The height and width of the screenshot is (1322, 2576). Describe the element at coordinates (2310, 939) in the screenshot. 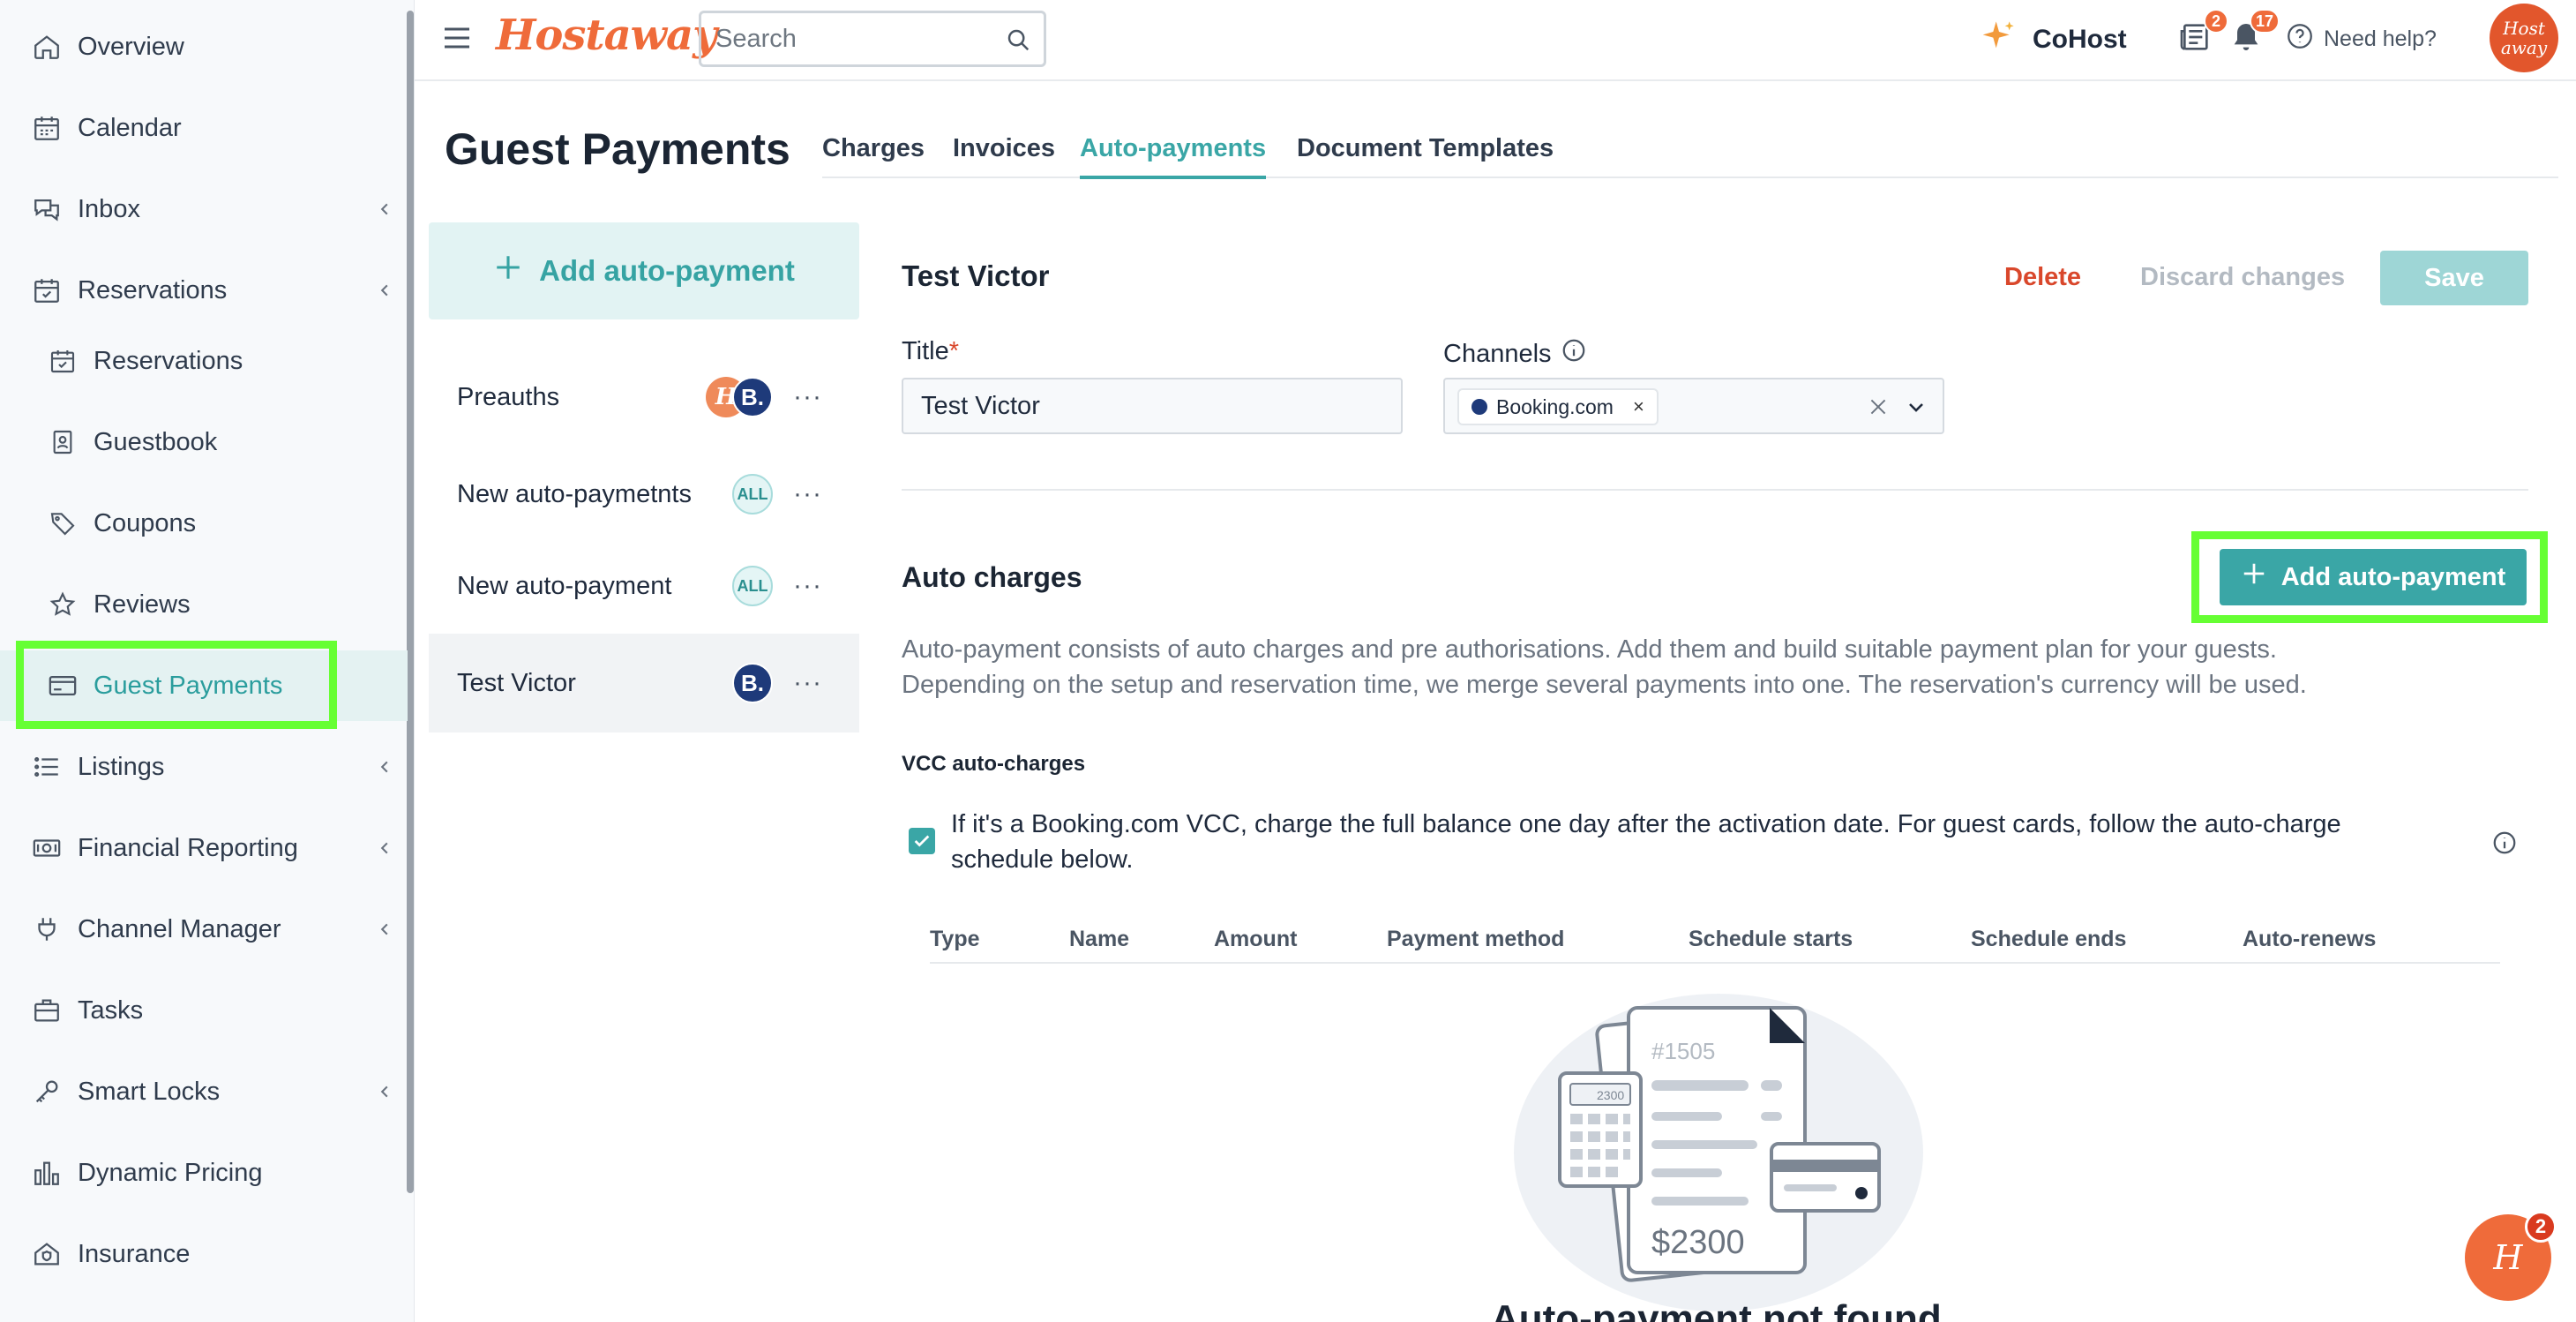

I see `column-header-auto-renews: Auto-renews` at that location.